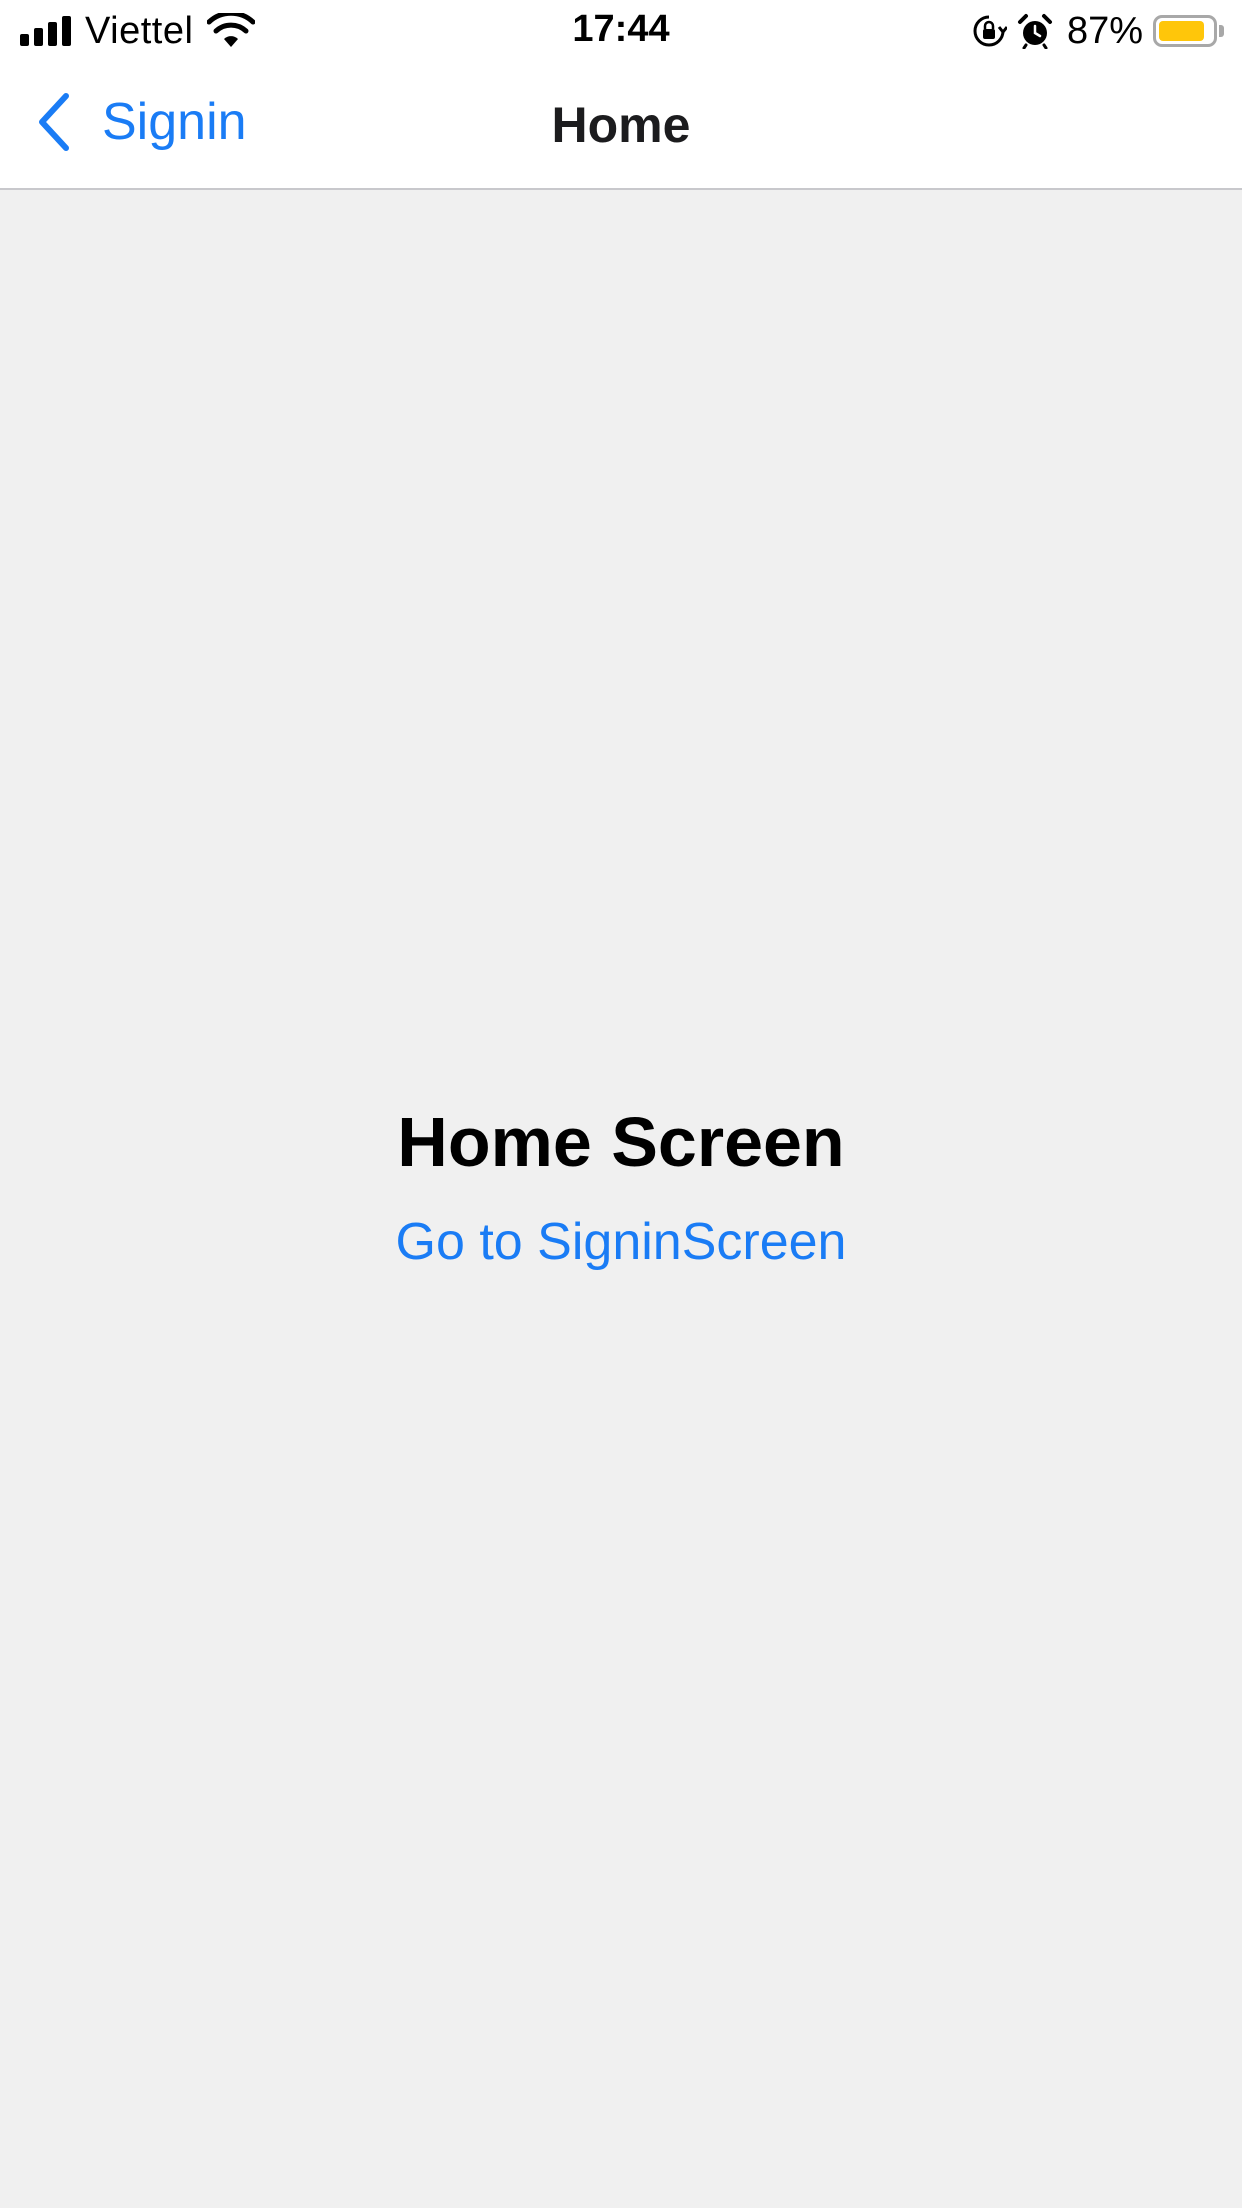 The height and width of the screenshot is (2208, 1242). I want to click on nav-title: Home, so click(621, 125).